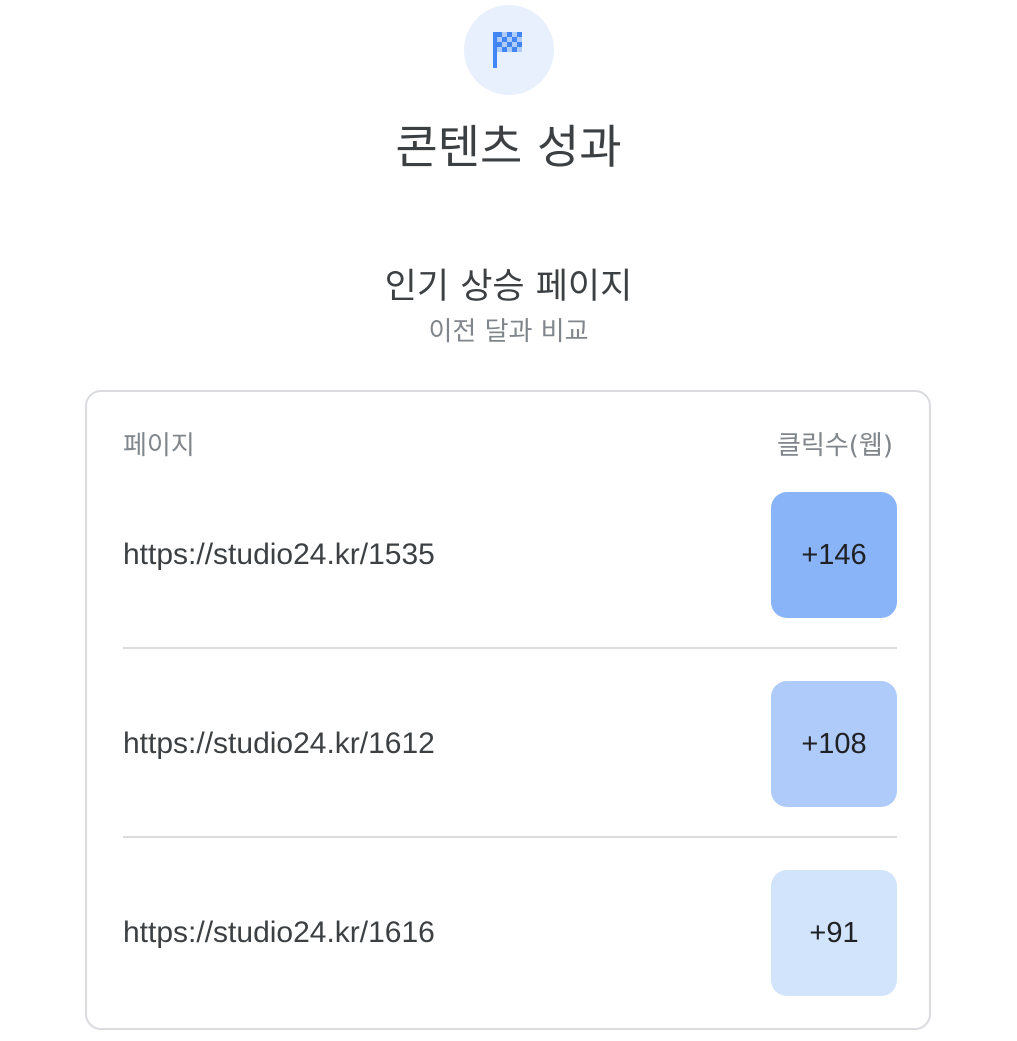 Image resolution: width=1017 pixels, height=1041 pixels. Describe the element at coordinates (279, 555) in the screenshot. I see `page-url: https://studio24.kr/1535` at that location.